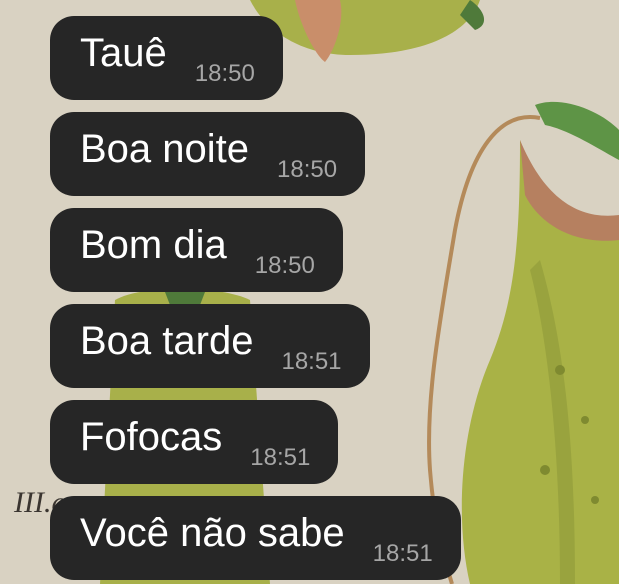 The image size is (619, 584). I want to click on message-text: Você não sabe, so click(212, 533).